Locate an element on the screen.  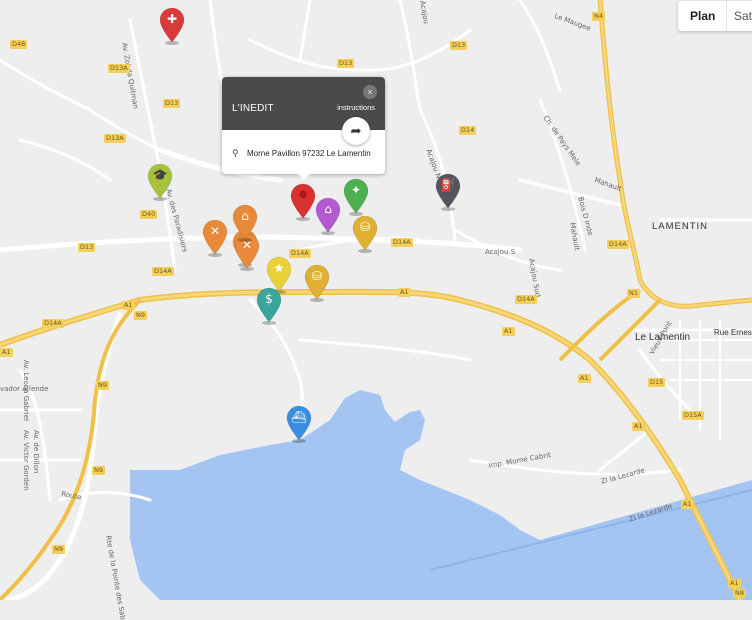
bakery-pin: ⌂ is located at coordinates (245, 223).